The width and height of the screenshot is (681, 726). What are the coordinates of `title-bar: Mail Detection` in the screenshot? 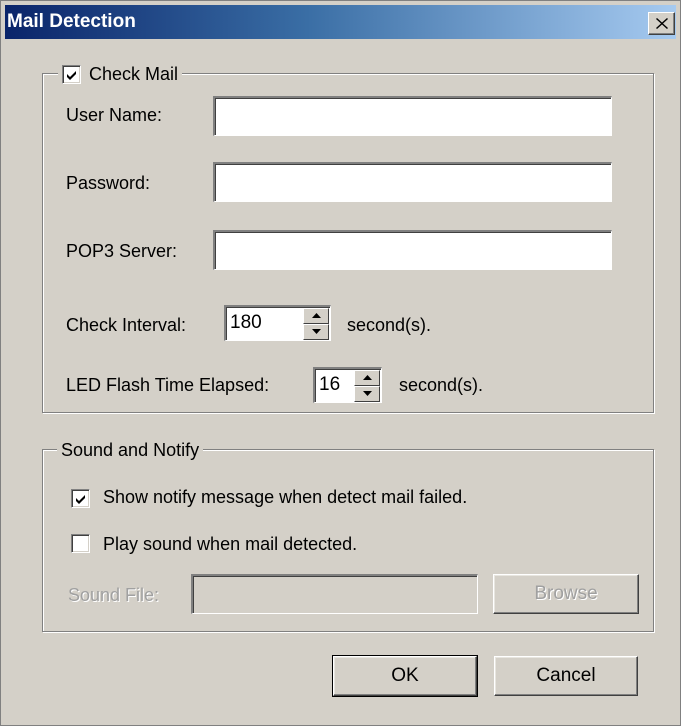 It's located at (340, 22).